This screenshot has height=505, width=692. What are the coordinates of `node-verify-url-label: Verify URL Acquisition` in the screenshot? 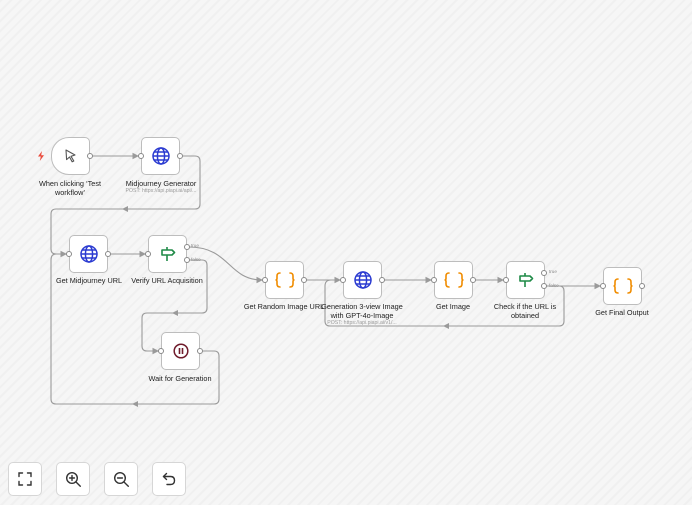 It's located at (167, 280).